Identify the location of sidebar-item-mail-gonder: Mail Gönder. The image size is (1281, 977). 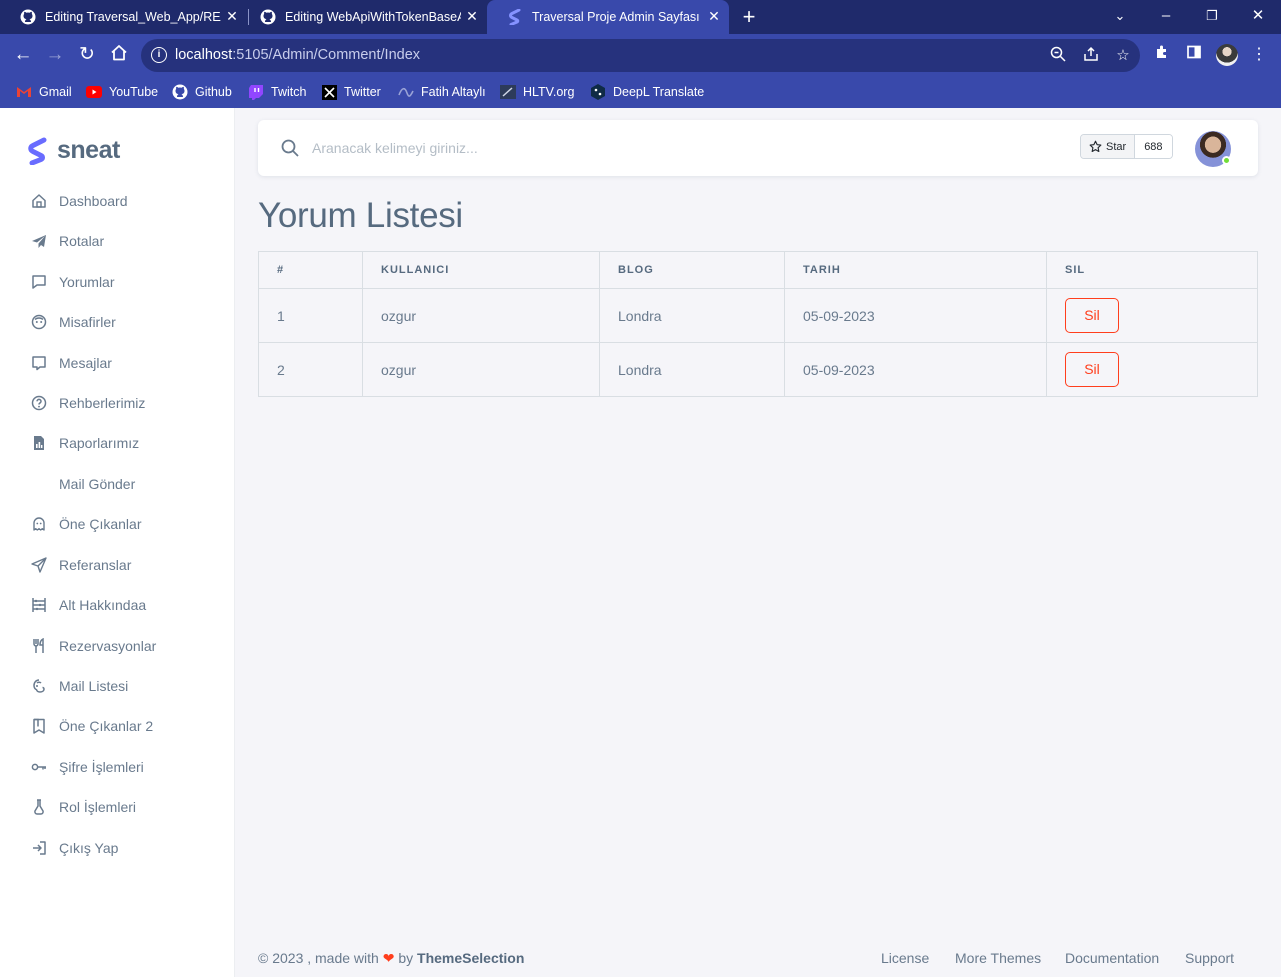
(82, 484).